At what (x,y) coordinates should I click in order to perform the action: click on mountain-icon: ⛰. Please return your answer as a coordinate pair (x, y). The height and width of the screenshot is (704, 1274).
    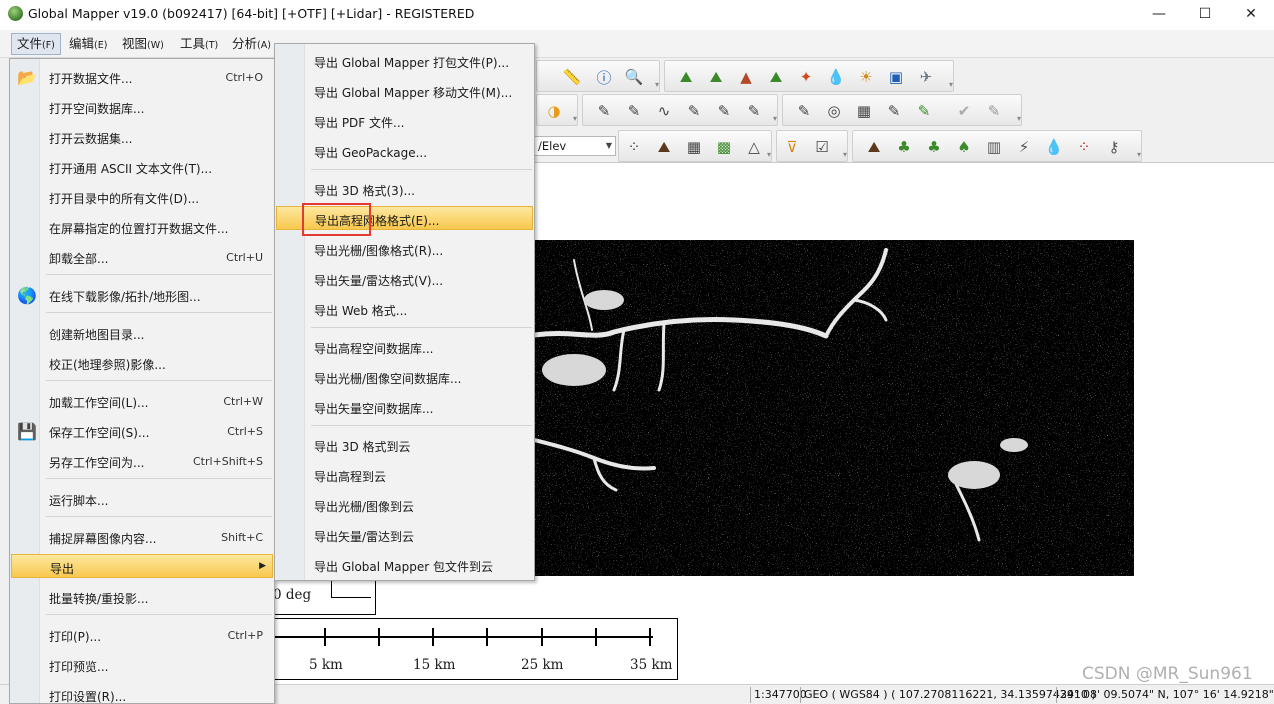
    Looking at the image, I should click on (664, 147).